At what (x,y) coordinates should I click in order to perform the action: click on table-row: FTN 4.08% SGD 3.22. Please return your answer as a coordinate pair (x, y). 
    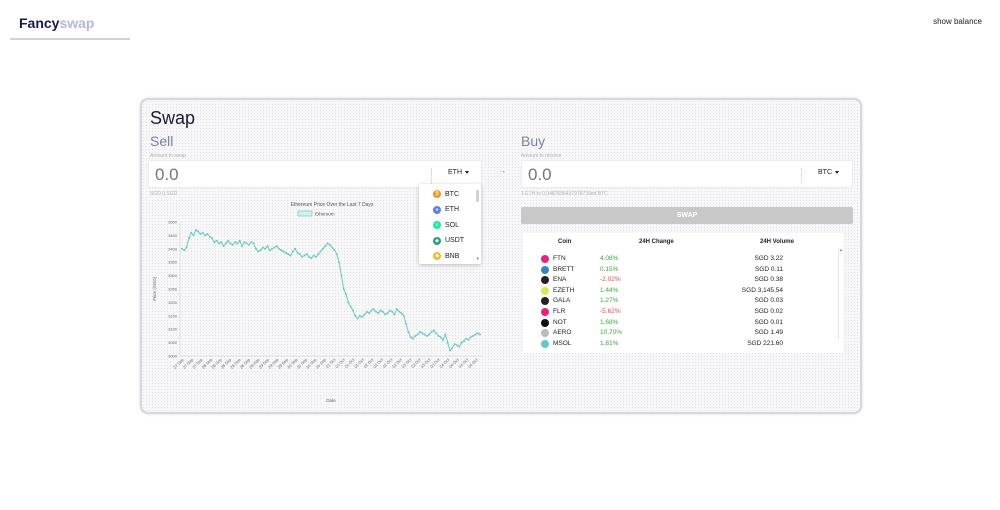
    Looking at the image, I should click on (679, 259).